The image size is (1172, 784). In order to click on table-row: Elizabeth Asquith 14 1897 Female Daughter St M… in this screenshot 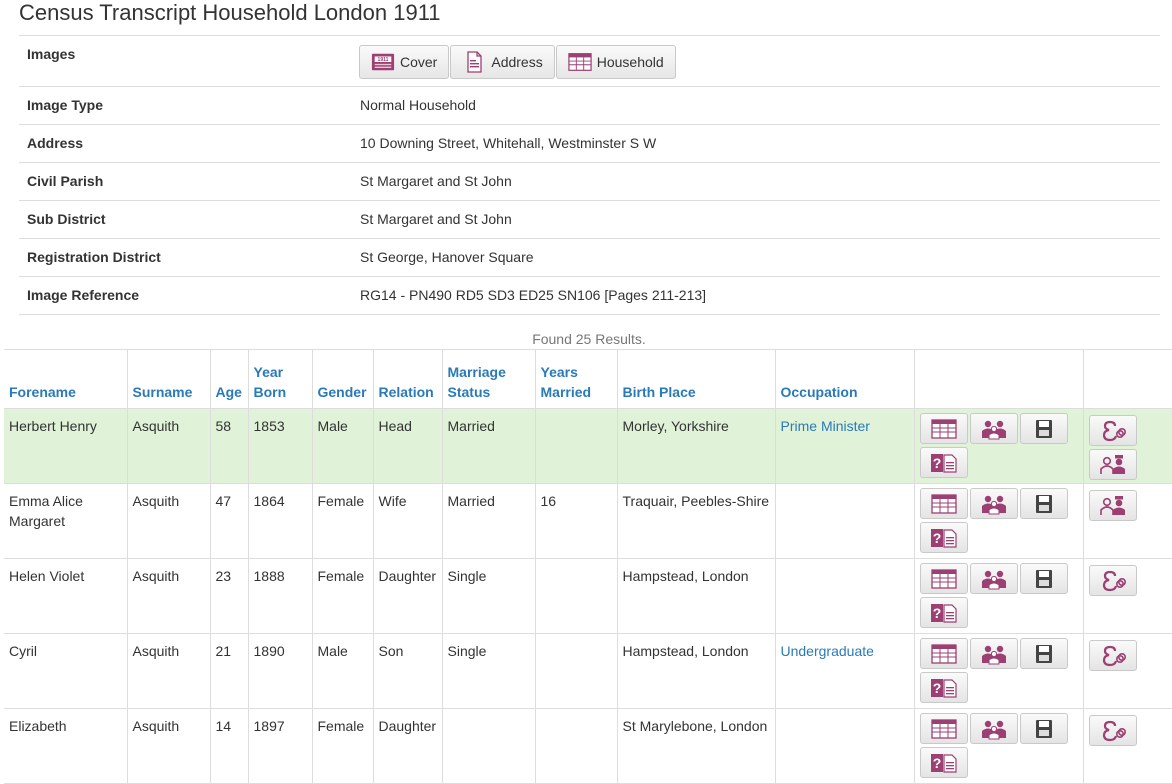, I will do `click(588, 746)`.